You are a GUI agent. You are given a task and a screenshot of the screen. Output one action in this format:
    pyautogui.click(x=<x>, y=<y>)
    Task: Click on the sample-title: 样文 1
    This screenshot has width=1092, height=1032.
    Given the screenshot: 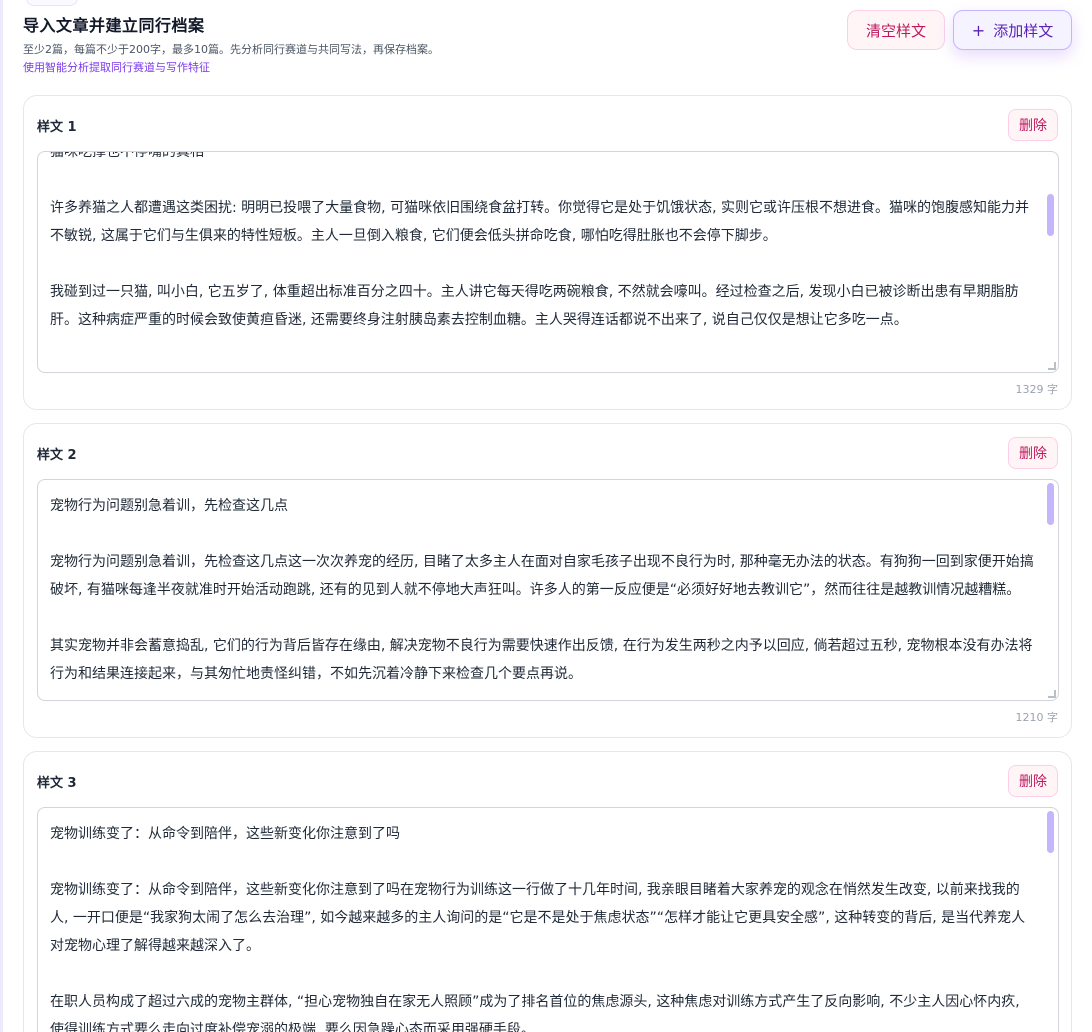 What is the action you would take?
    pyautogui.click(x=57, y=127)
    